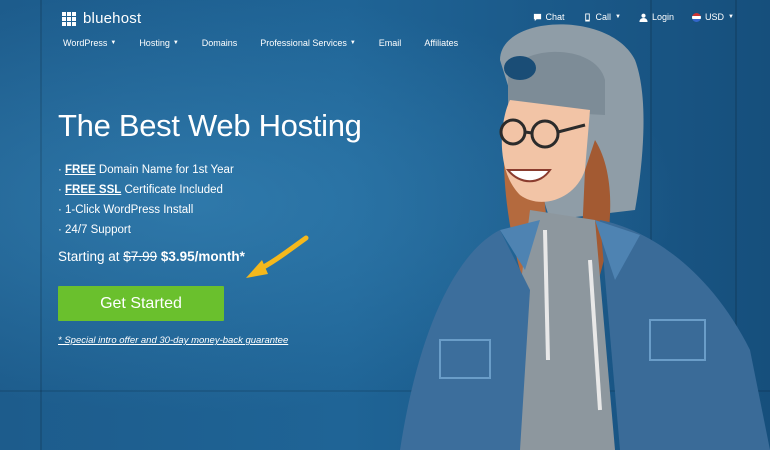 This screenshot has height=450, width=770. What do you see at coordinates (80, 170) in the screenshot?
I see `feature-highlight: FREE` at bounding box center [80, 170].